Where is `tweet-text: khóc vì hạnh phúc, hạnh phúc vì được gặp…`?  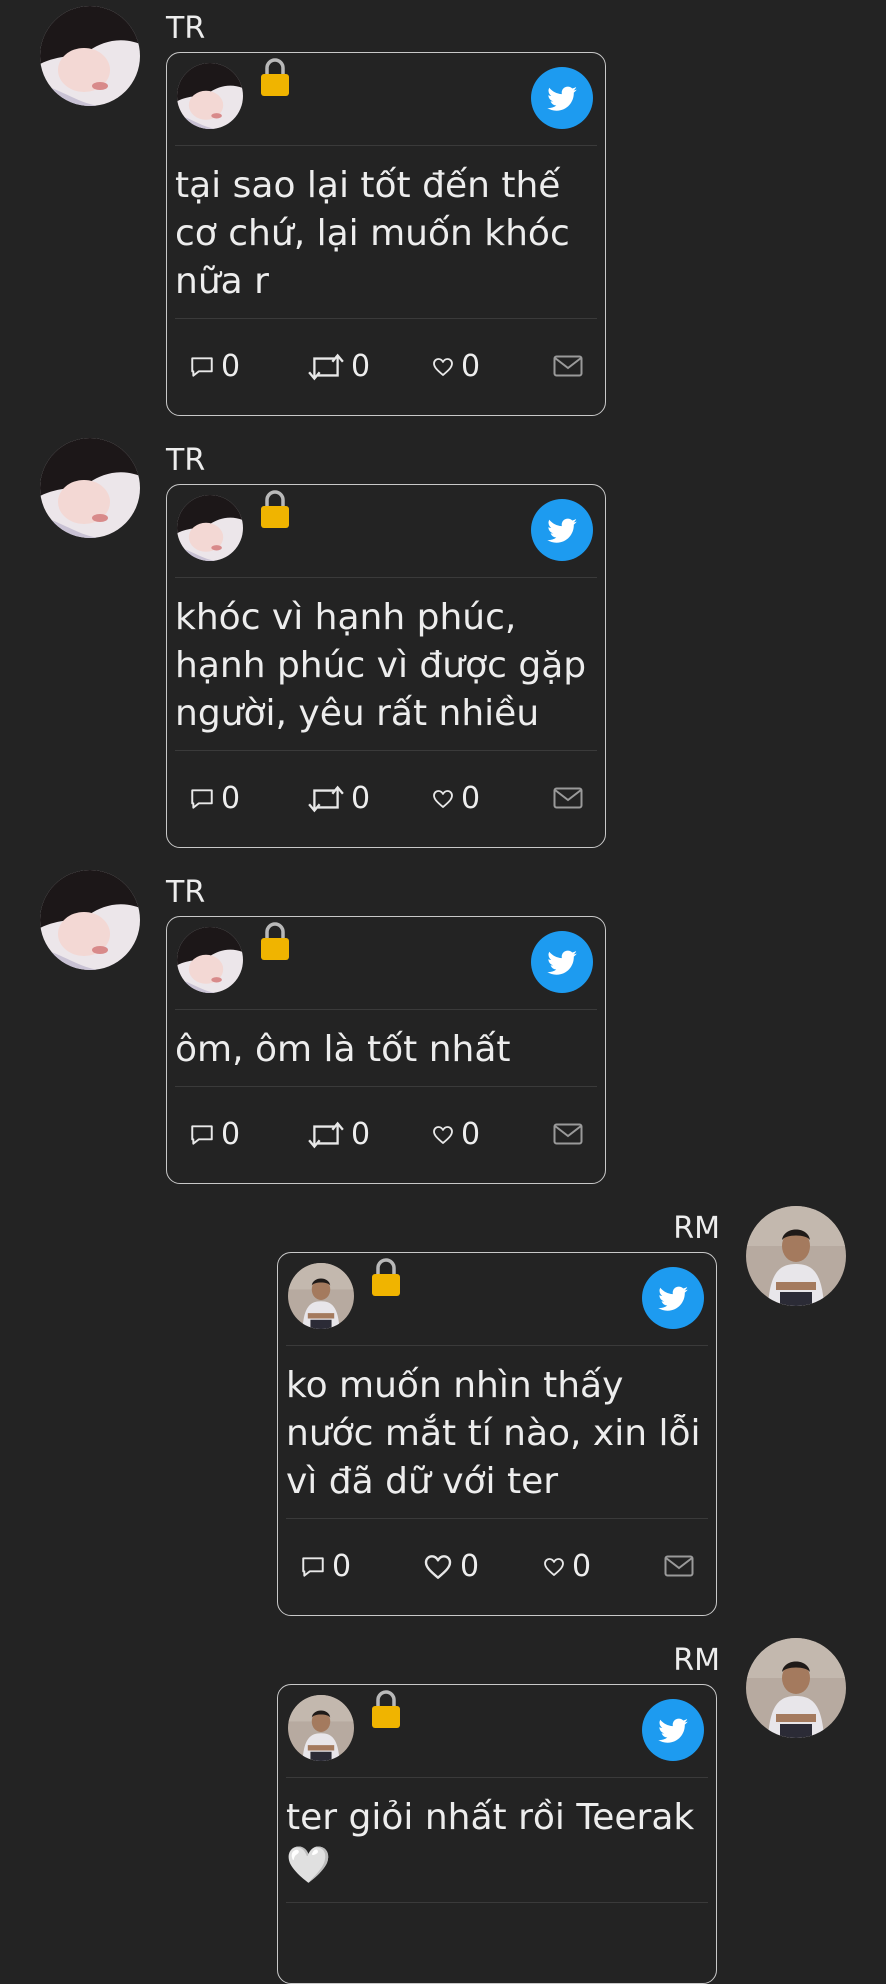 tweet-text: khóc vì hạnh phúc, hạnh phúc vì được gặp… is located at coordinates (386, 664).